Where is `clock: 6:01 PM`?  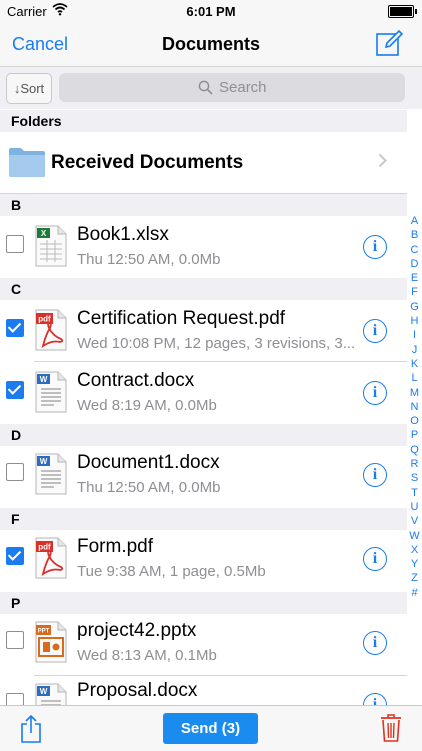
clock: 6:01 PM is located at coordinates (211, 11).